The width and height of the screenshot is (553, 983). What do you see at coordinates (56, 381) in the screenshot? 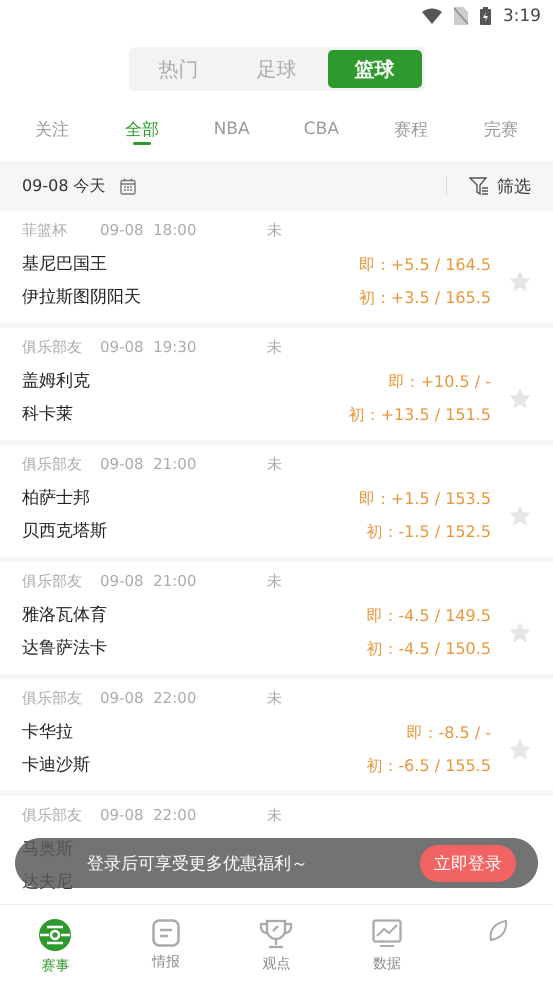
I see `home-team: 盖姆利克` at bounding box center [56, 381].